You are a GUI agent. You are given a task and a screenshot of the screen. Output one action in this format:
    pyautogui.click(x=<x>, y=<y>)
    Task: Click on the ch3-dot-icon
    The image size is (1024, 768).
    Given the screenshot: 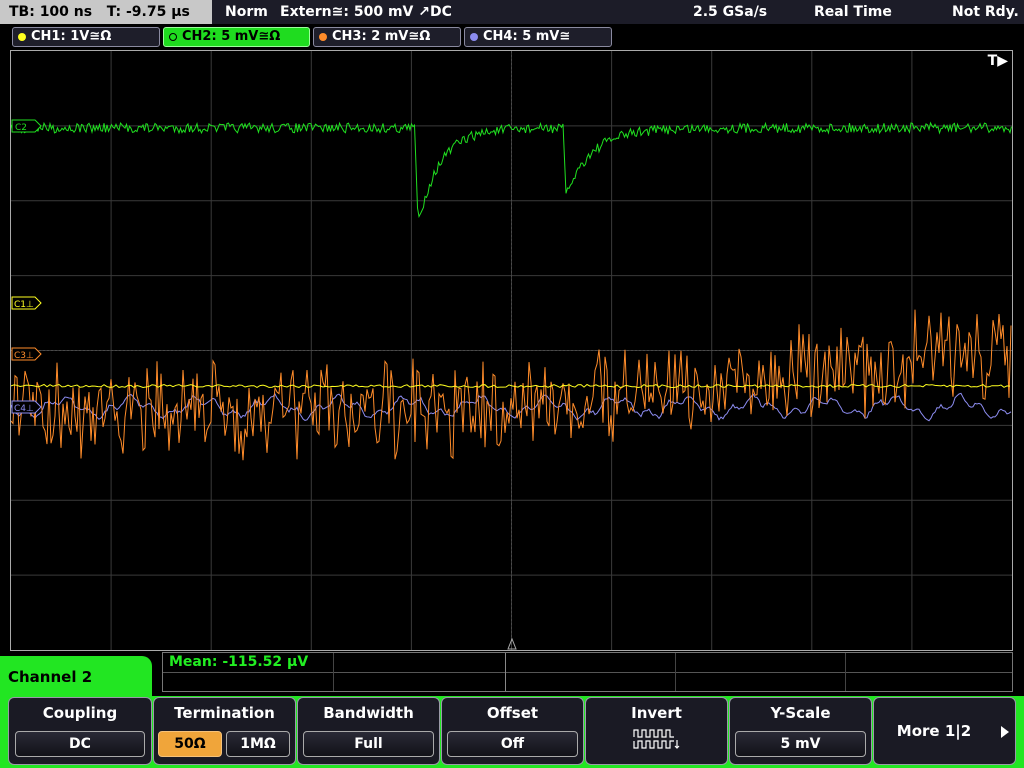 What is the action you would take?
    pyautogui.click(x=323, y=37)
    